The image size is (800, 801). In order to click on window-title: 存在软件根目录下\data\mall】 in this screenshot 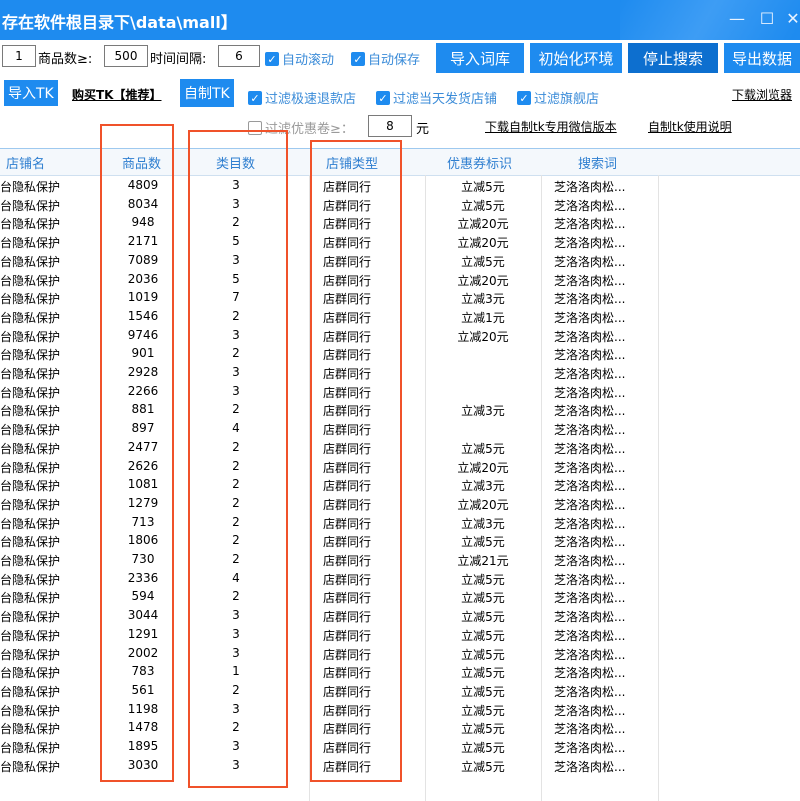, I will do `click(119, 22)`.